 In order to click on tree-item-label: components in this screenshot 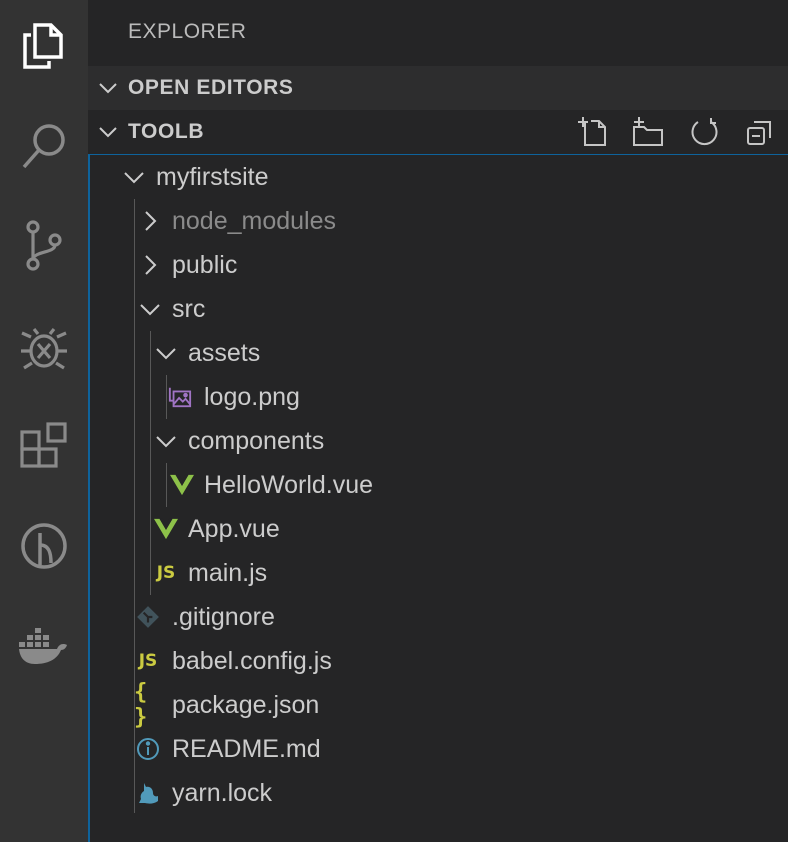, I will do `click(256, 441)`.